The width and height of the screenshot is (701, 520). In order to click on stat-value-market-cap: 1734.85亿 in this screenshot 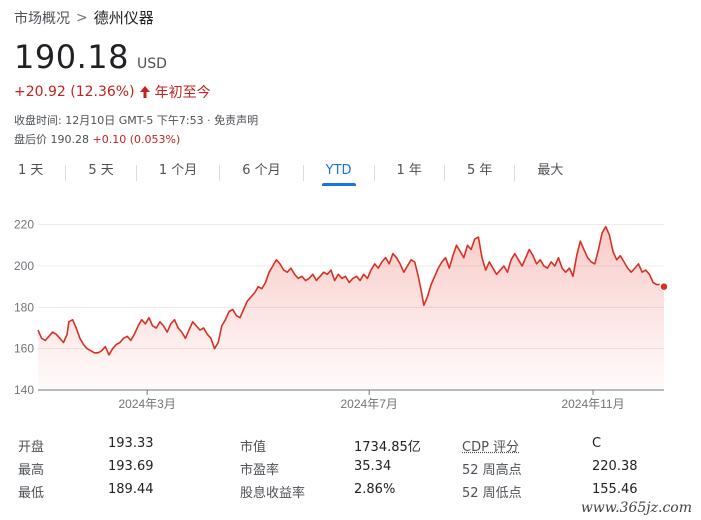, I will do `click(387, 447)`.